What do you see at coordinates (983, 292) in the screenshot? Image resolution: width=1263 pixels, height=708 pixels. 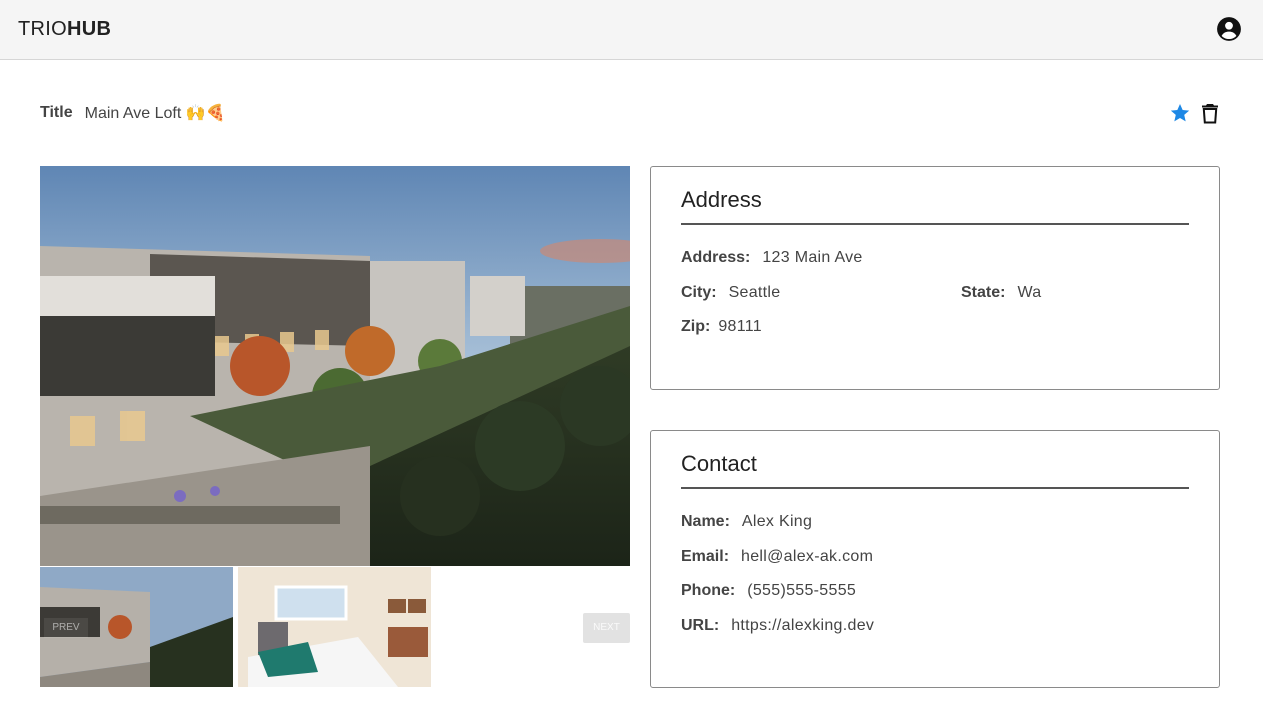 I see `state-label: State:` at bounding box center [983, 292].